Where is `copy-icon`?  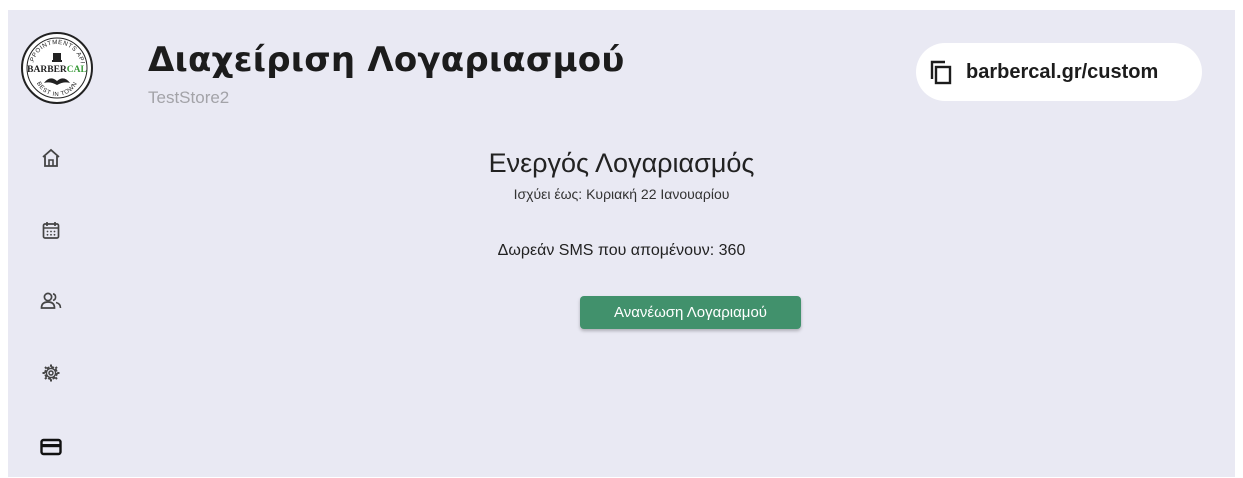 copy-icon is located at coordinates (941, 72).